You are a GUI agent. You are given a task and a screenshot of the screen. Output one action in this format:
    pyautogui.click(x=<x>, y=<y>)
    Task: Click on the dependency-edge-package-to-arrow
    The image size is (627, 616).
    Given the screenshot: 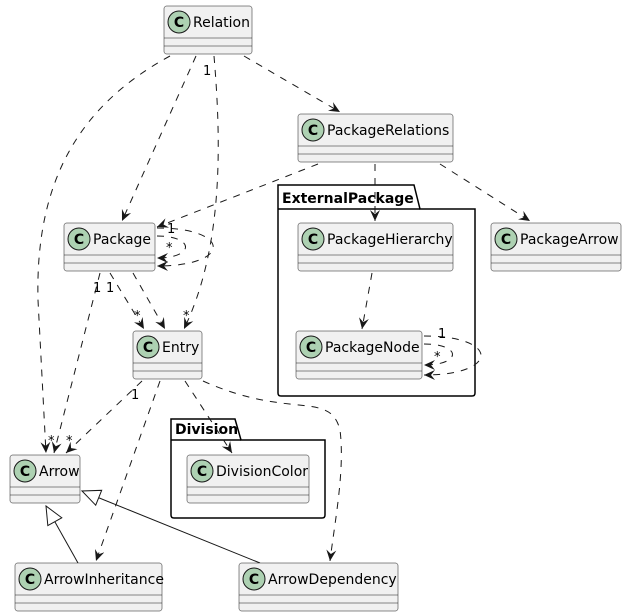 What is the action you would take?
    pyautogui.click(x=76, y=363)
    